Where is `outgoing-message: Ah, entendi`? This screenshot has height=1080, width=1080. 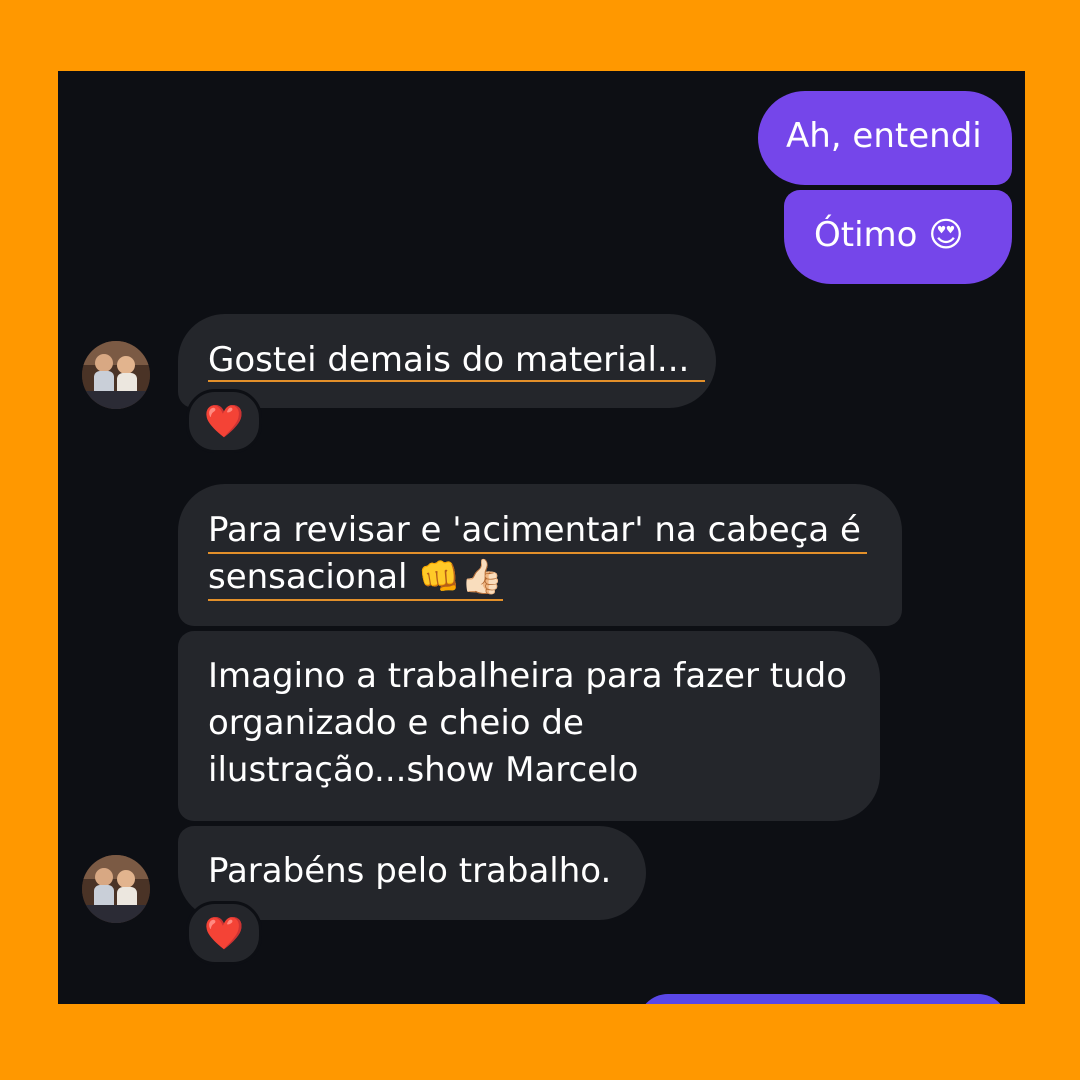
outgoing-message: Ah, entendi is located at coordinates (885, 138).